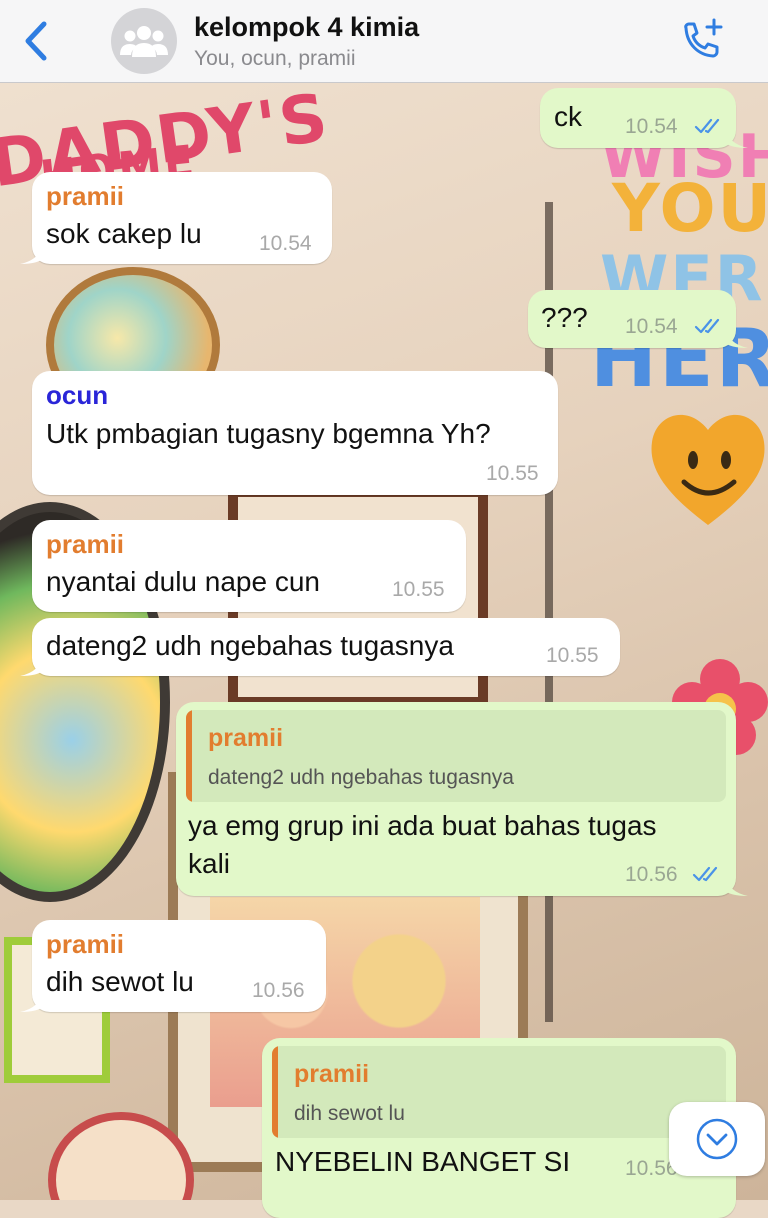 The width and height of the screenshot is (768, 1218). Describe the element at coordinates (250, 645) in the screenshot. I see `message-text: dateng2 udh ngebahas tugasnya` at that location.